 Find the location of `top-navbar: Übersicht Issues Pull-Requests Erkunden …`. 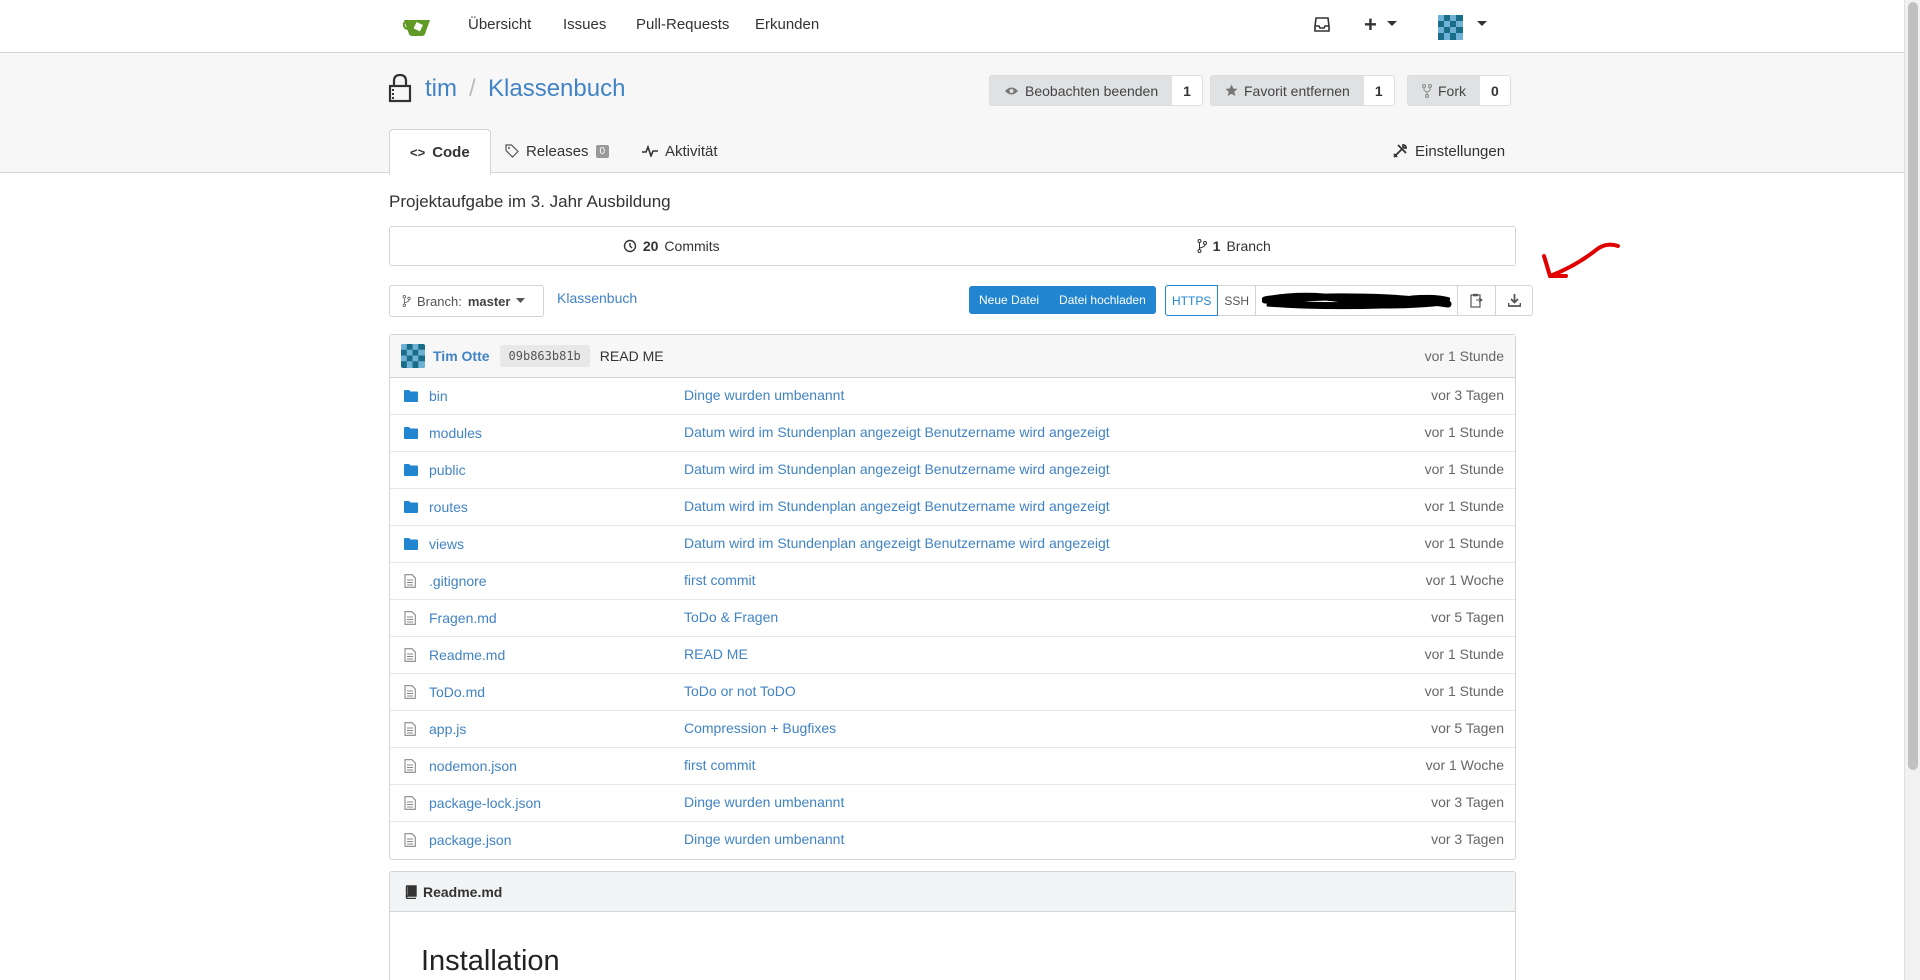

top-navbar: Übersicht Issues Pull-Requests Erkunden … is located at coordinates (952, 26).